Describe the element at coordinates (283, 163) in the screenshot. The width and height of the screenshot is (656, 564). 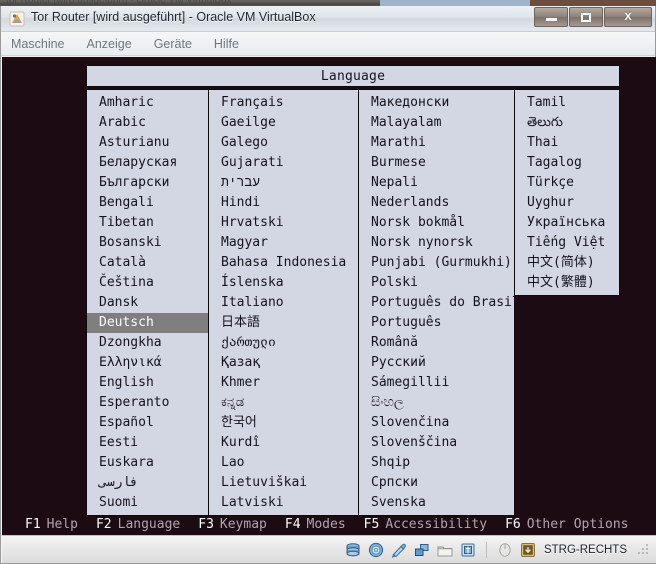
I see `language-item: Gujarati` at that location.